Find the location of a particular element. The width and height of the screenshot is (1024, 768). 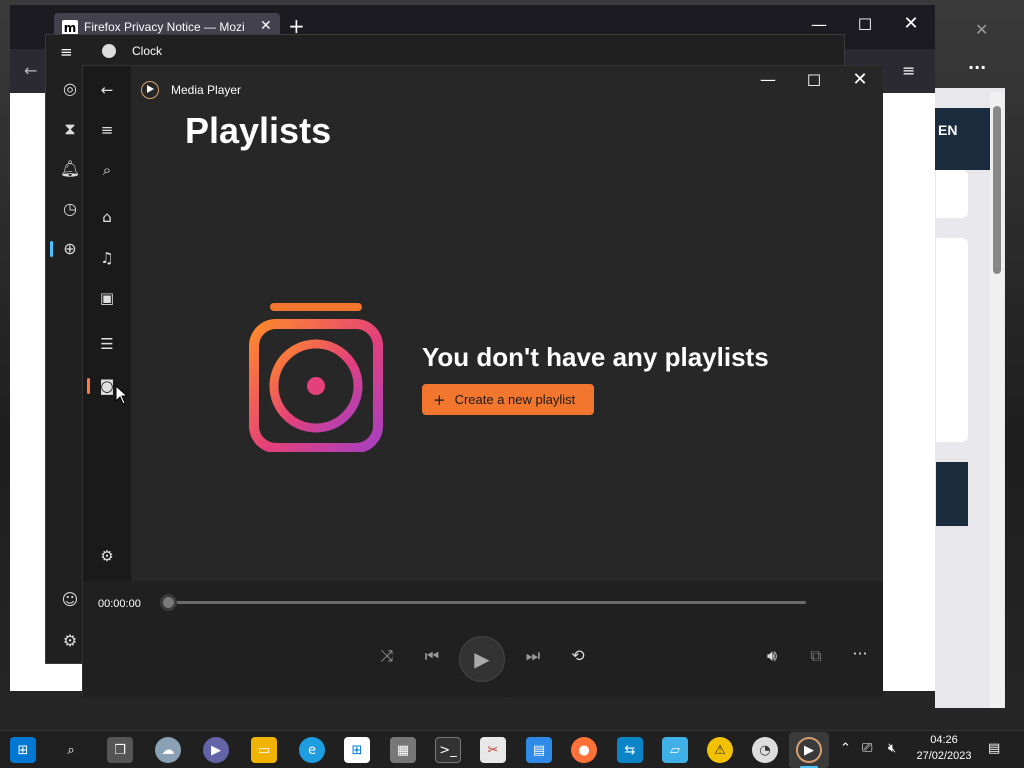

clock-date: 27/02/2023 is located at coordinates (944, 756).